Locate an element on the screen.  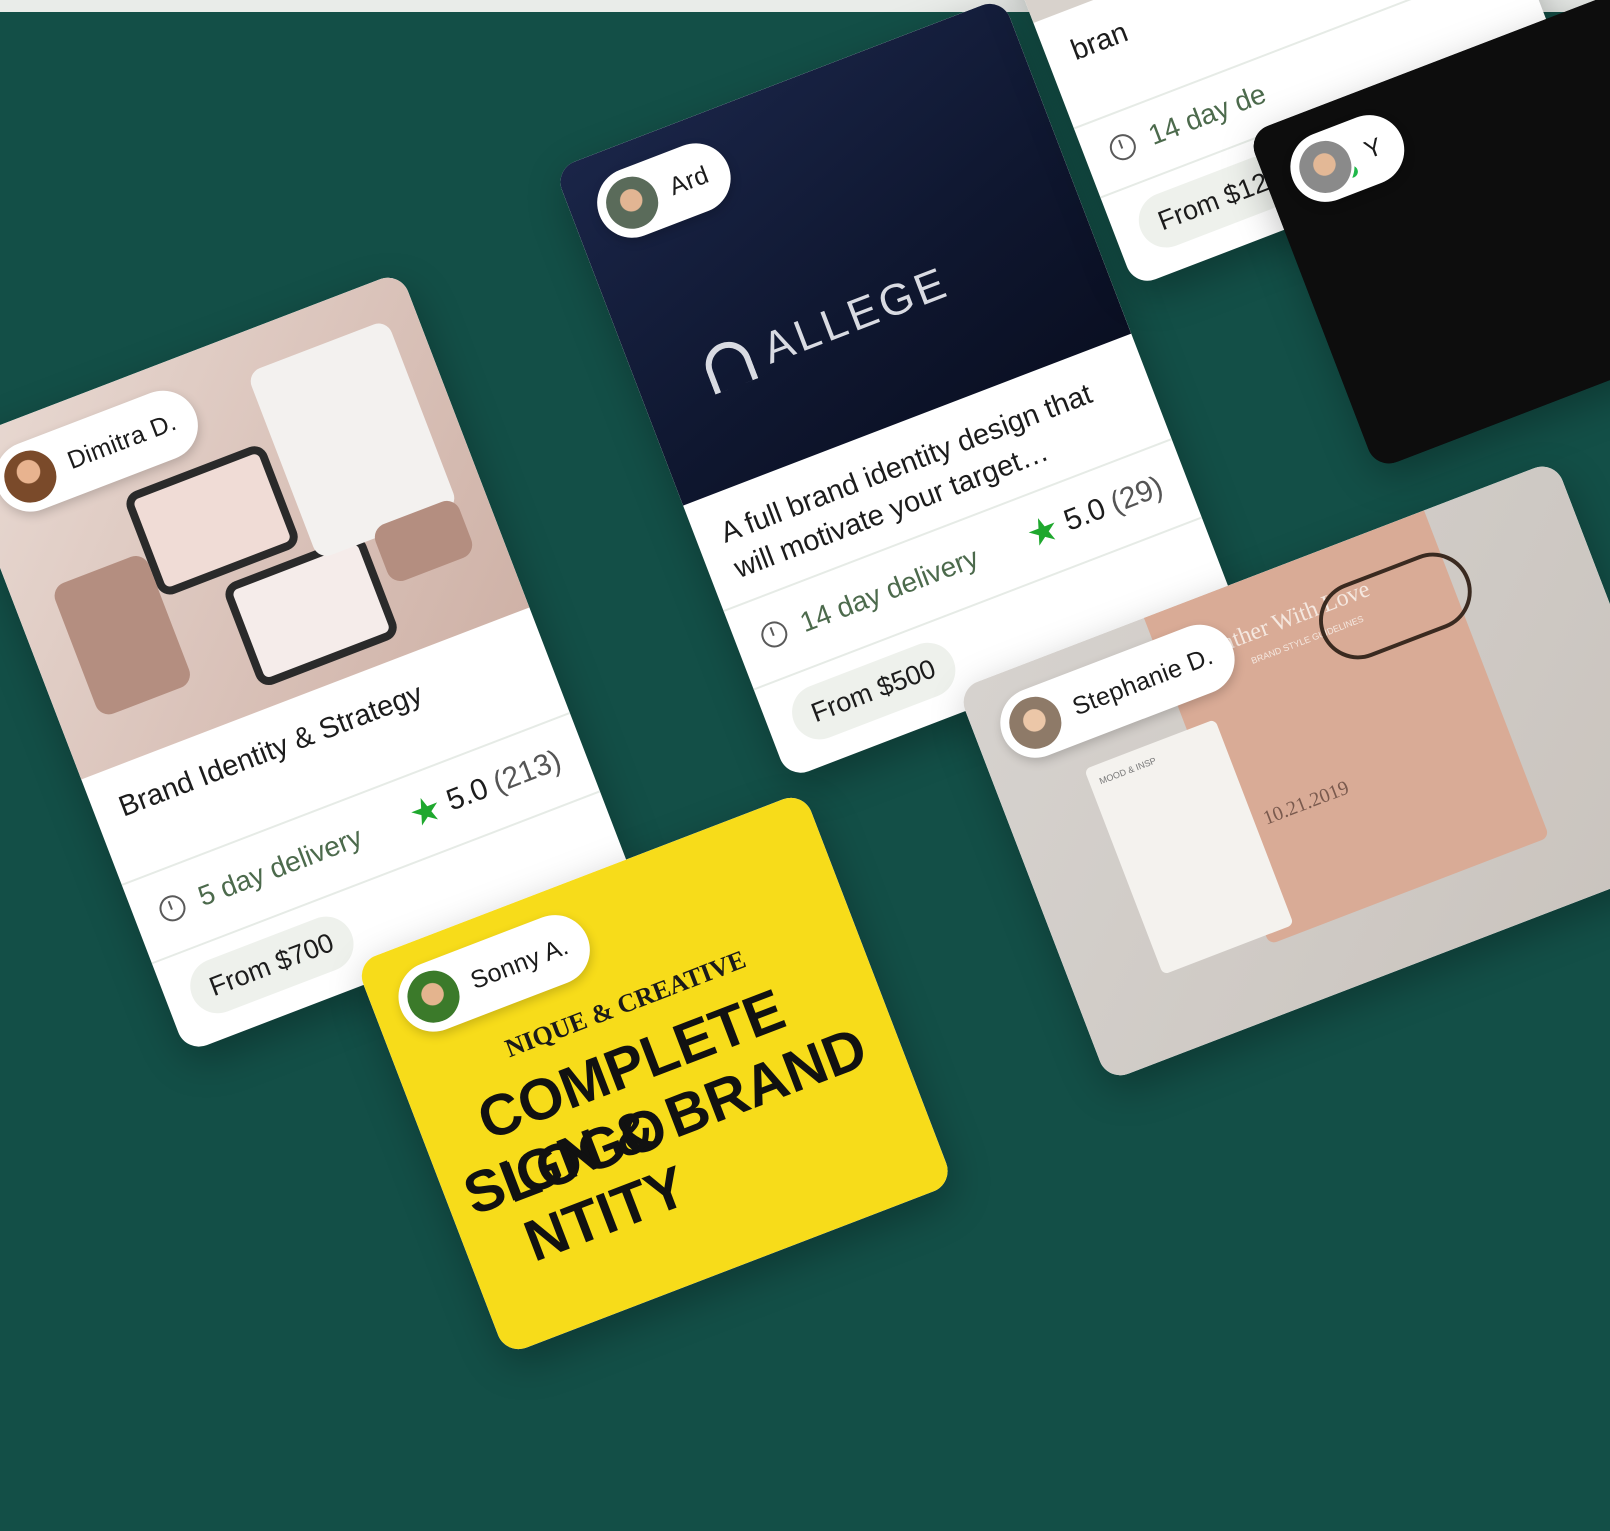
seller-name: Dimitra D. is located at coordinates (121, 441).